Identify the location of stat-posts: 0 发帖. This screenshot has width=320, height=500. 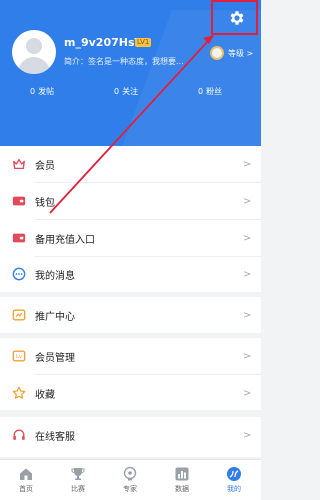
(42, 91).